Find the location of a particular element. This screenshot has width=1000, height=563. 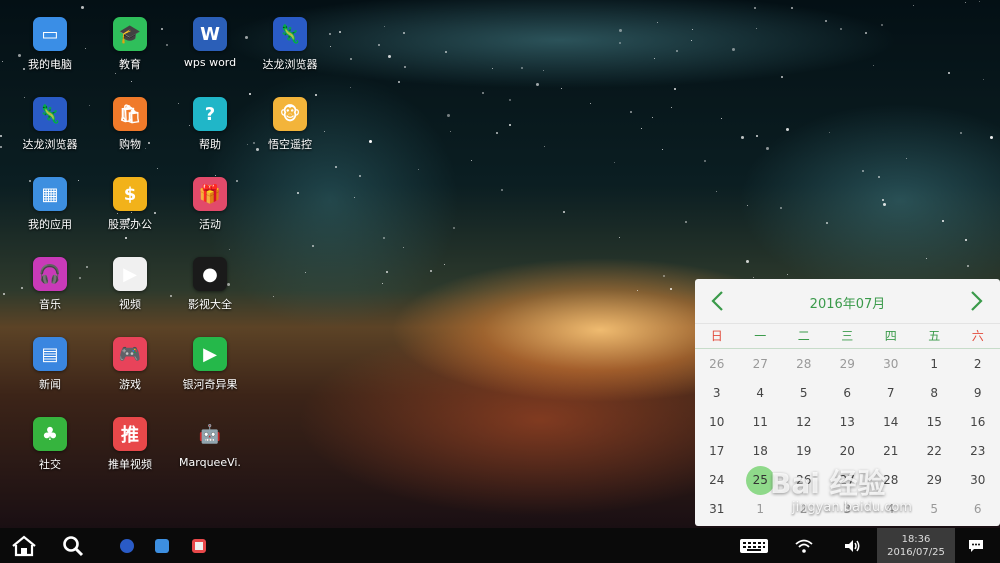

calendar-day: 1 is located at coordinates (935, 364).